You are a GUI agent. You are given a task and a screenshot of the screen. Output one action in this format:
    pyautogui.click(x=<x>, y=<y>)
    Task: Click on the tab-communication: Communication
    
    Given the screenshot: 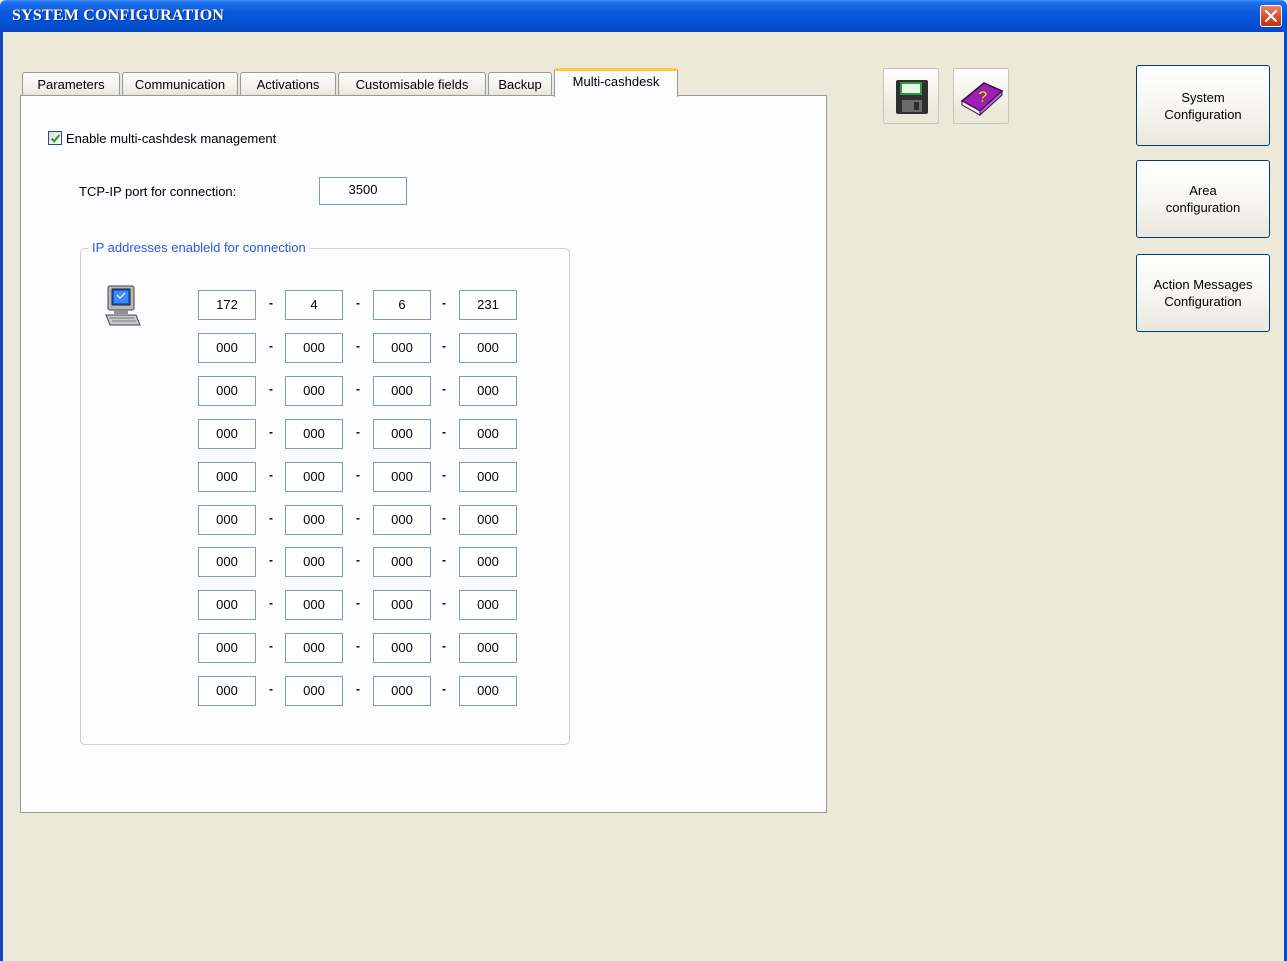 What is the action you would take?
    pyautogui.click(x=180, y=84)
    